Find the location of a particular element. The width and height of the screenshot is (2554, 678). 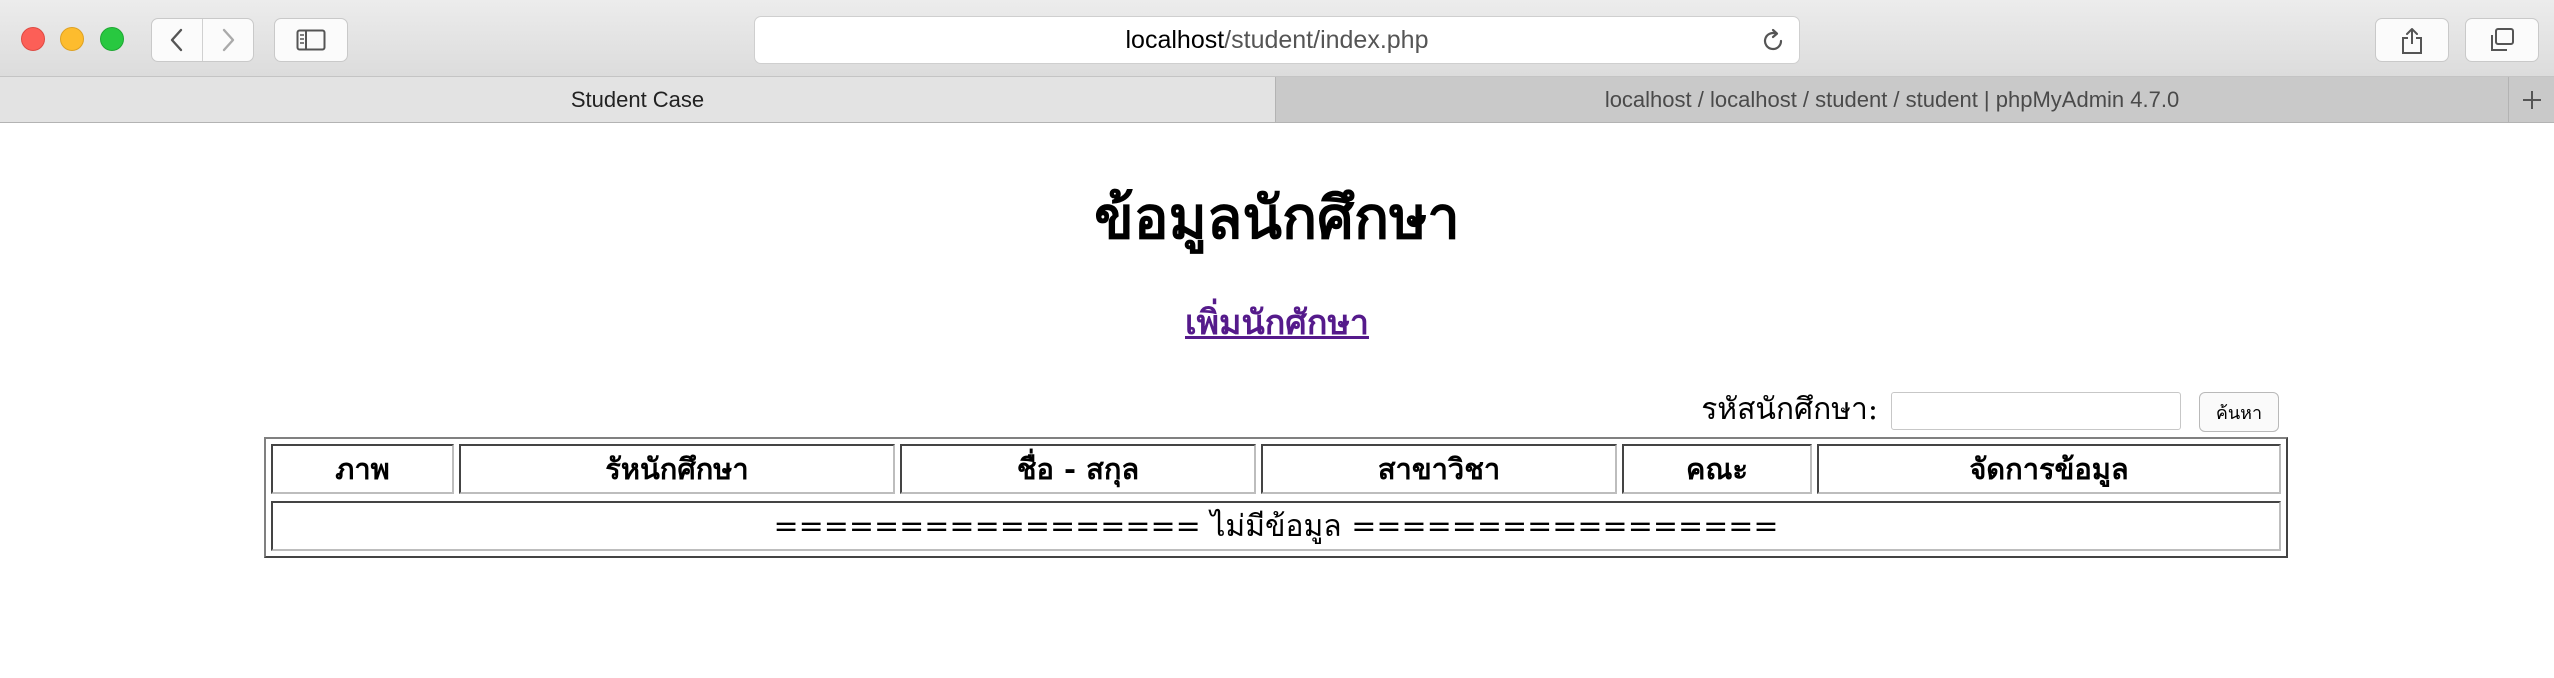

tabs-overview-button is located at coordinates (2502, 40).